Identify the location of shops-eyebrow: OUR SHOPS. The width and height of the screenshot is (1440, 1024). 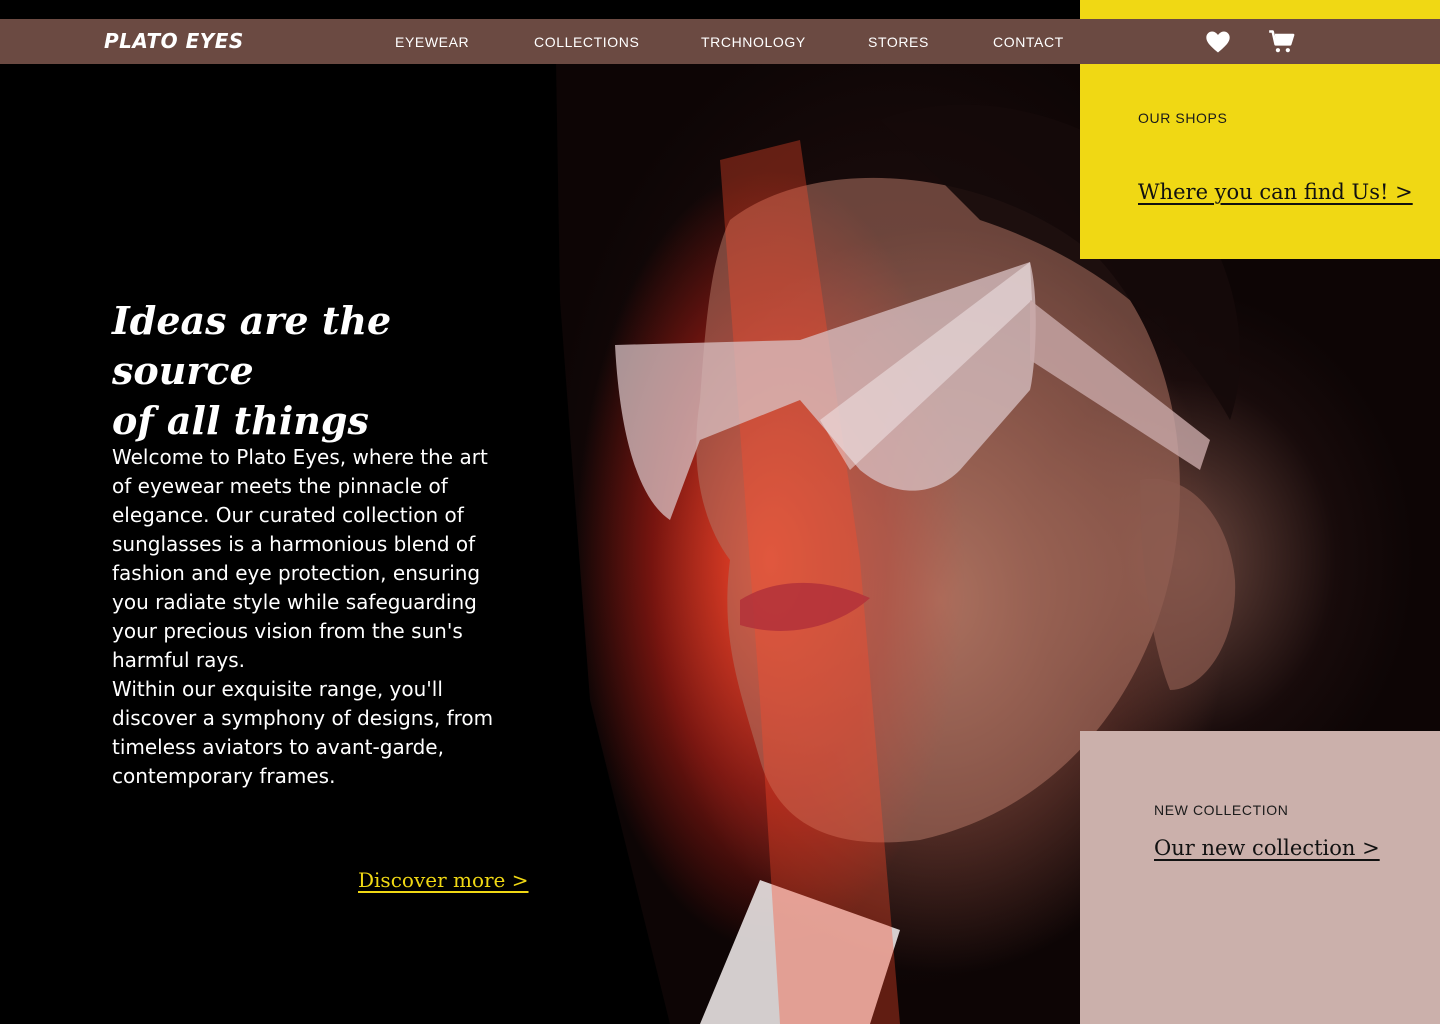
(1183, 118).